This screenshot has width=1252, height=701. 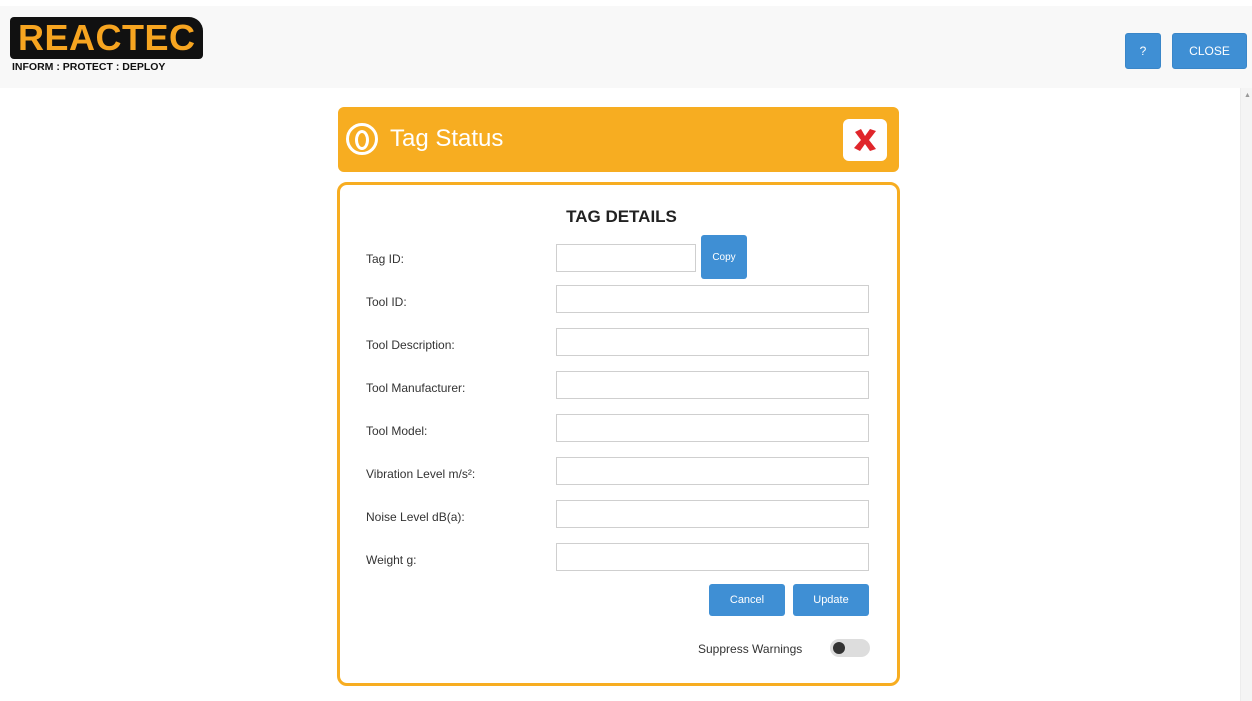 I want to click on tool-manufacturer-label: Tool Manufacturer:, so click(x=416, y=388).